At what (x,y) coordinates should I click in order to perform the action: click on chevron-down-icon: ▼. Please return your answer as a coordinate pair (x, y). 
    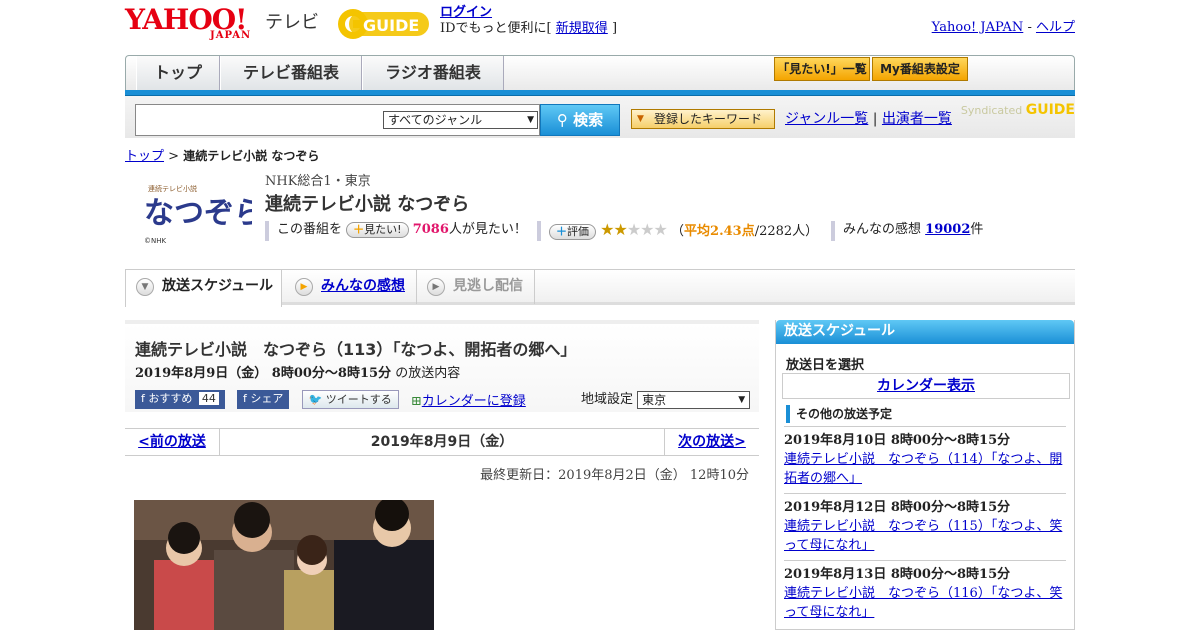
    Looking at the image, I should click on (145, 287).